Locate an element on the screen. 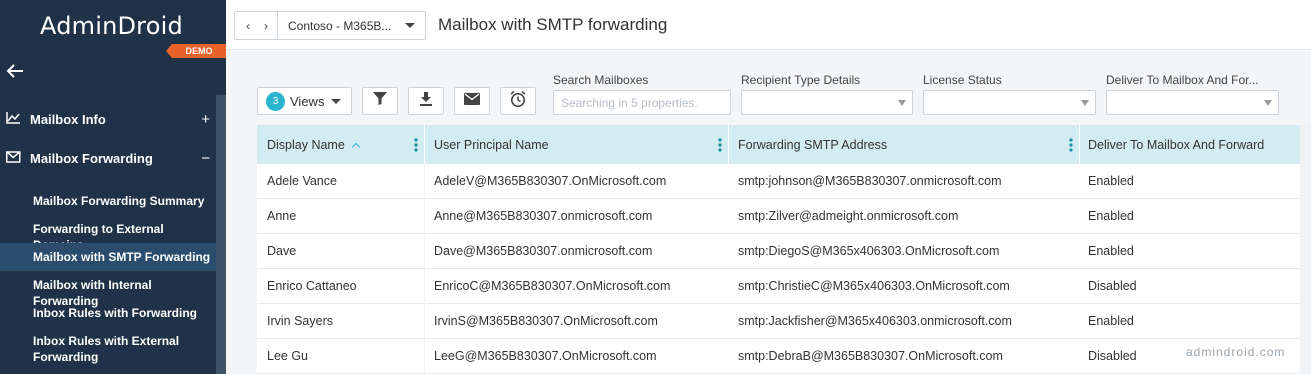  sort-ascending-icon is located at coordinates (356, 146).